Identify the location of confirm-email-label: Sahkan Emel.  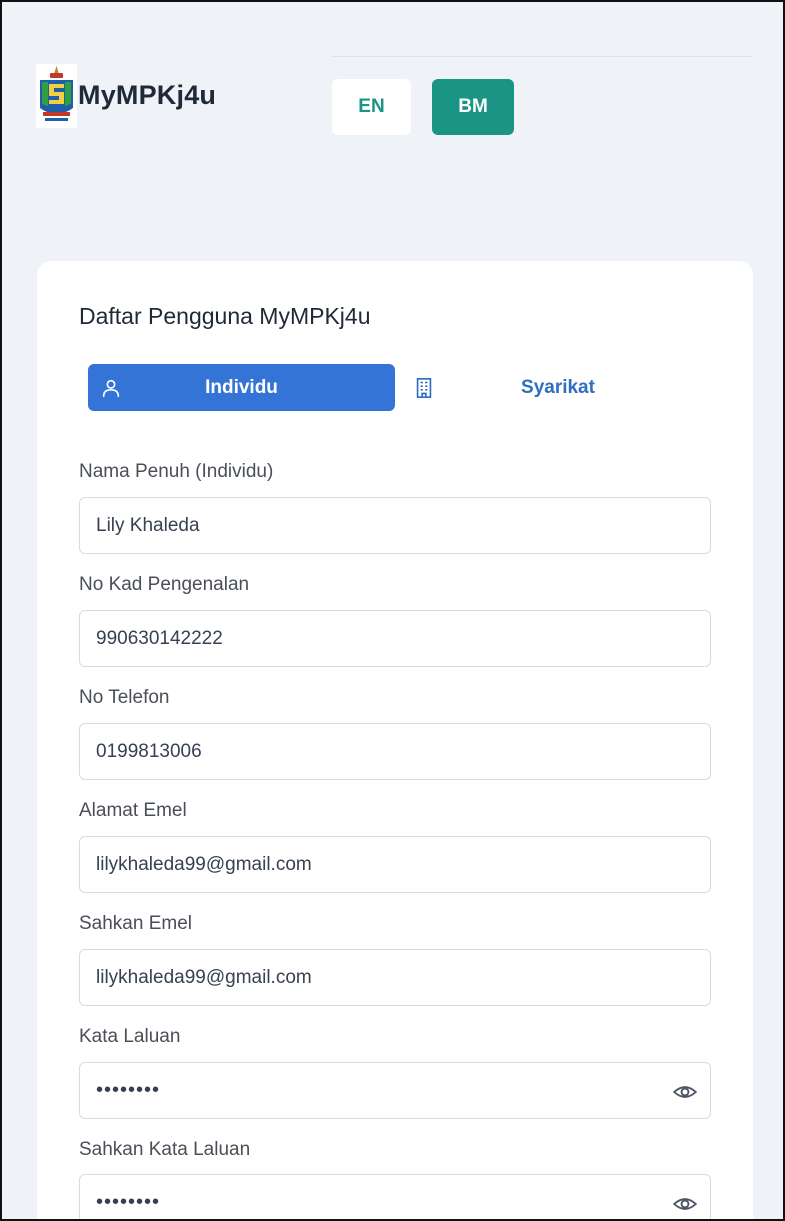
(136, 923).